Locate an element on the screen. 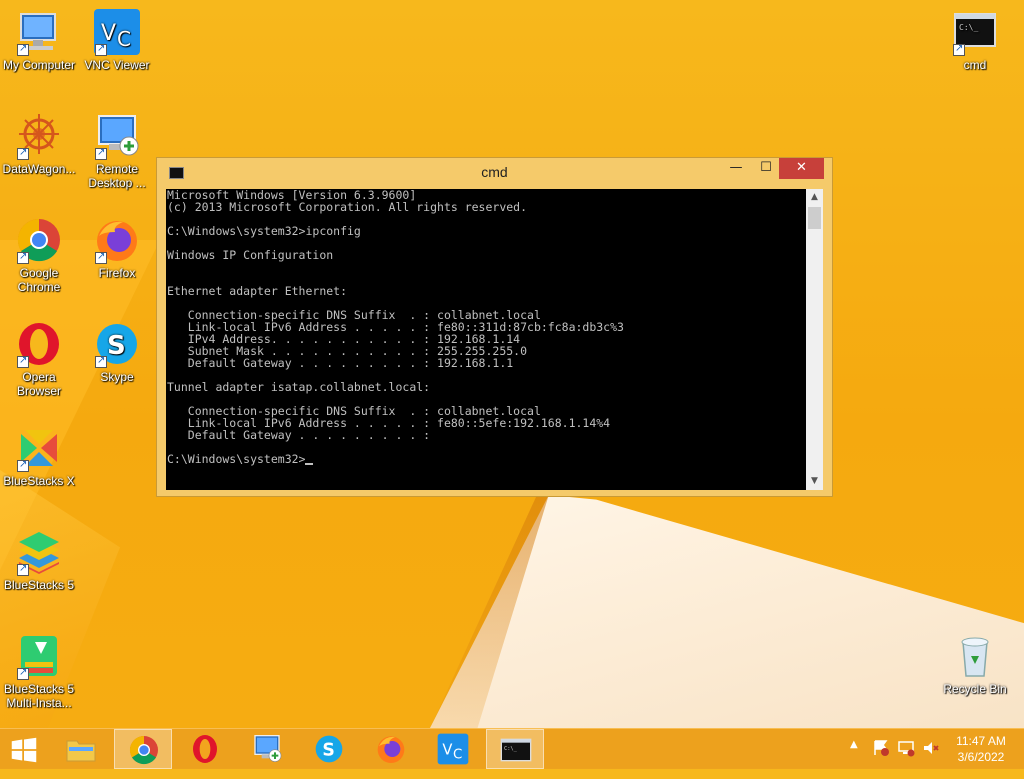 The width and height of the screenshot is (1024, 779). vertical-scrollbar: ▲ ▼ is located at coordinates (814, 339).